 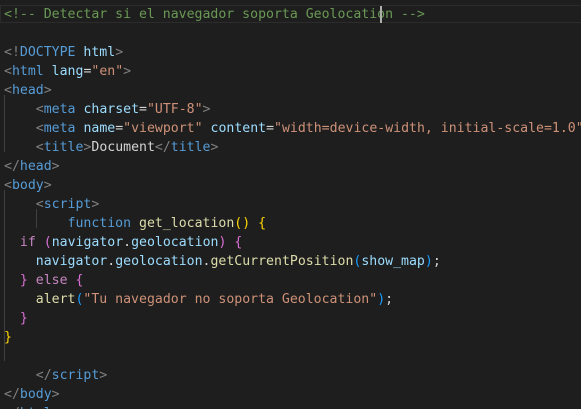 I want to click on code-line: <script>, so click(x=290, y=204).